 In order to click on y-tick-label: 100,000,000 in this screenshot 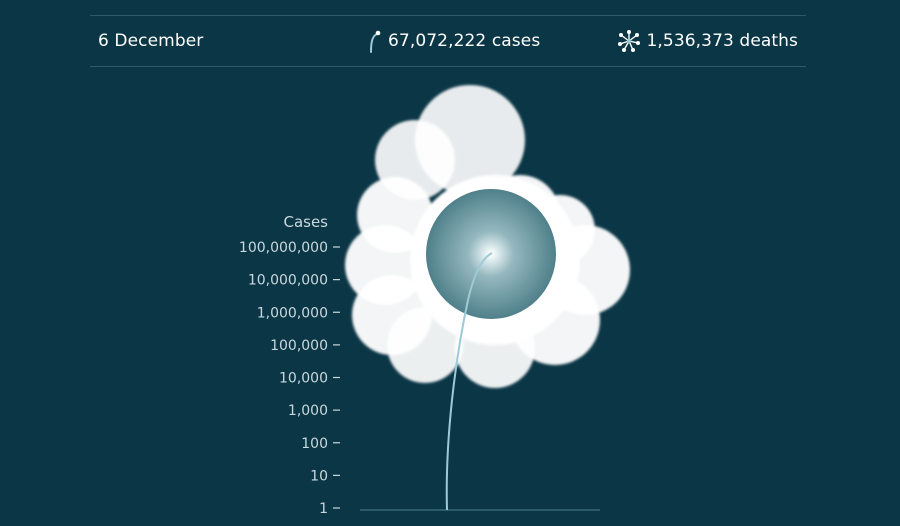, I will do `click(283, 248)`.